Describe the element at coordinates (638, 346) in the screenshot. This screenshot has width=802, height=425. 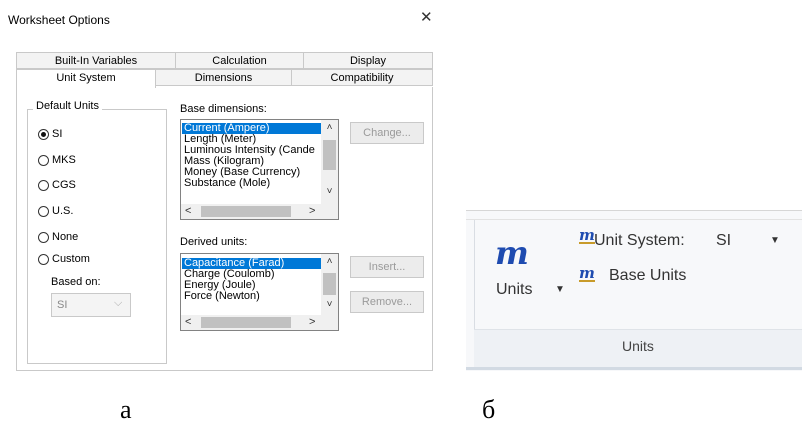
I see `ribbon-group-title: Units` at that location.